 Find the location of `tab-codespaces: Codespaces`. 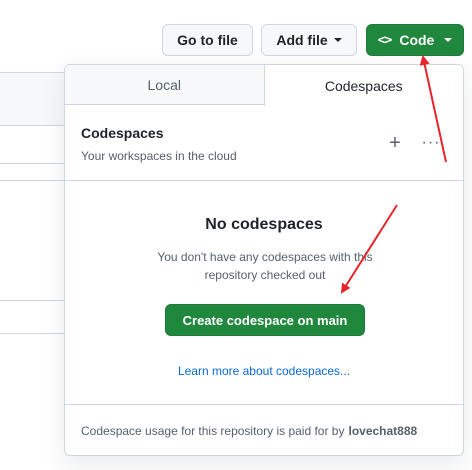

tab-codespaces: Codespaces is located at coordinates (363, 85).